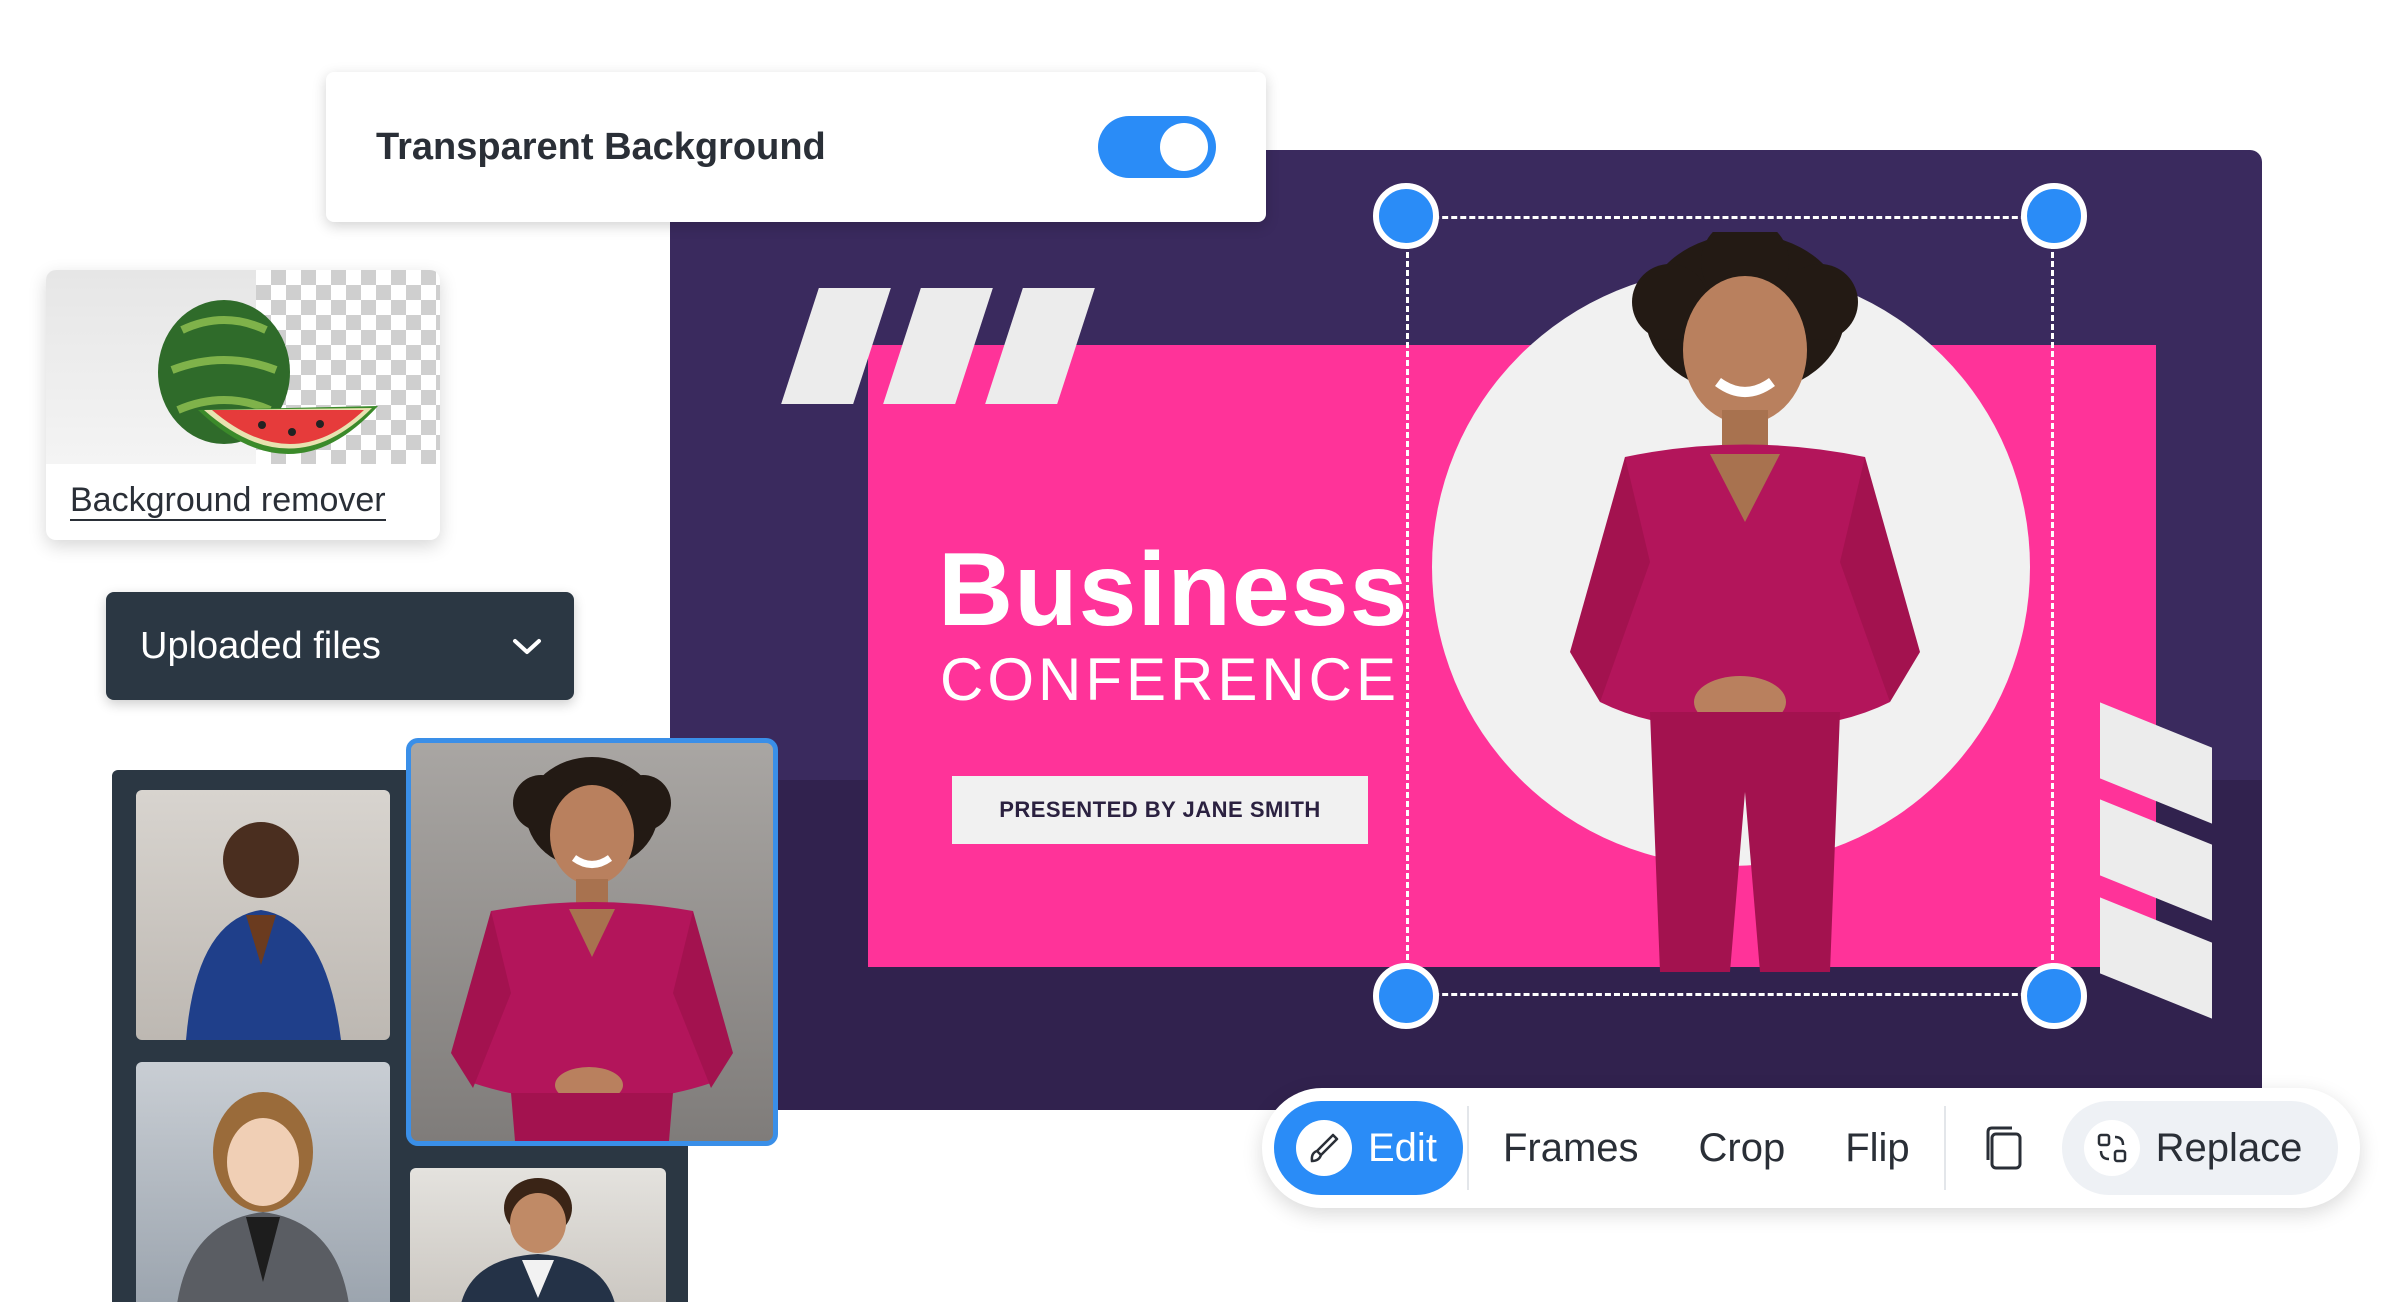  I want to click on replace-button: Replace, so click(2200, 1148).